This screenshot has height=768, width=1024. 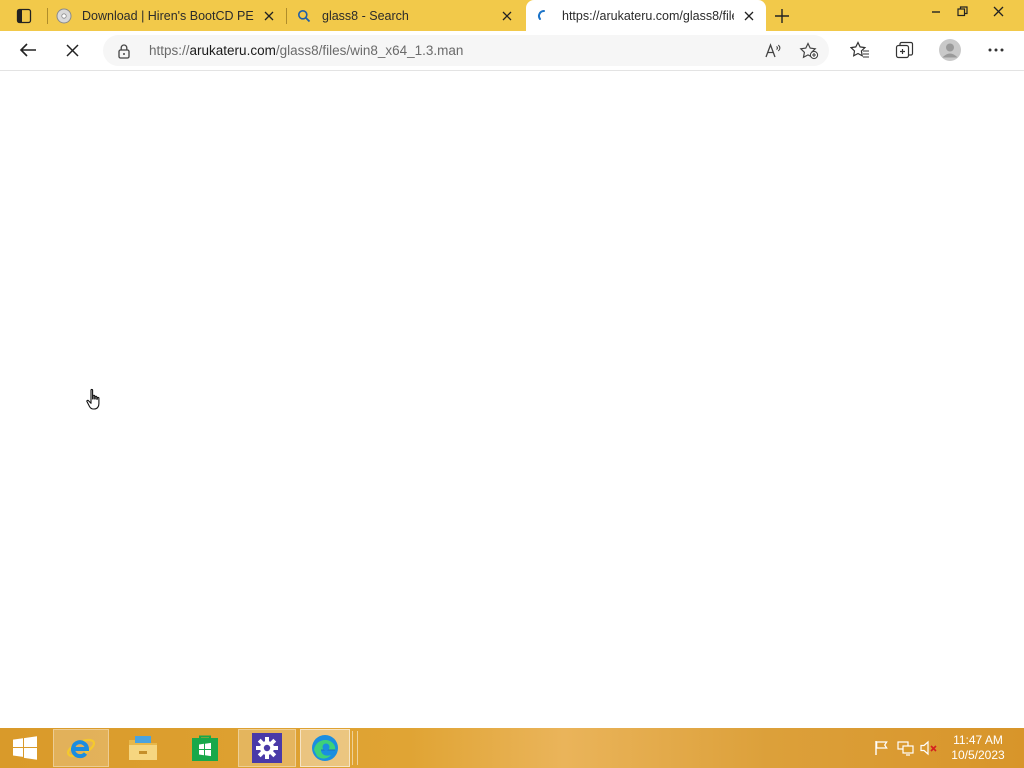 I want to click on edge-icon, so click(x=325, y=748).